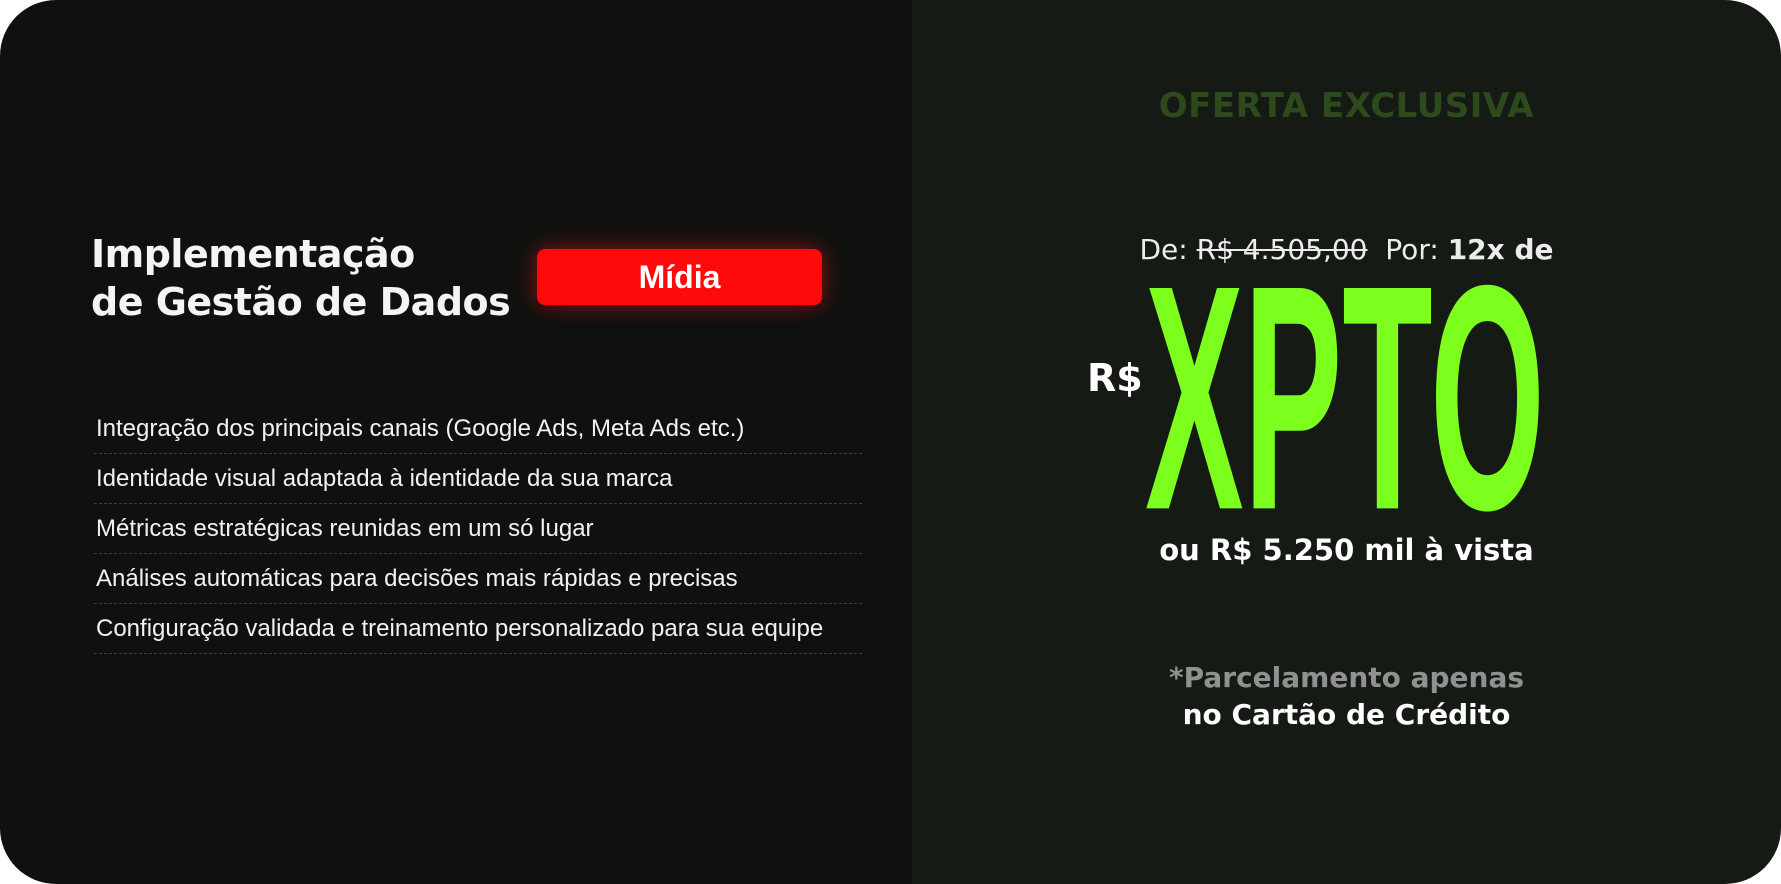 This screenshot has width=1781, height=884. What do you see at coordinates (1346, 550) in the screenshot?
I see `cash-price: ou R$ 5.250 mil à vista` at bounding box center [1346, 550].